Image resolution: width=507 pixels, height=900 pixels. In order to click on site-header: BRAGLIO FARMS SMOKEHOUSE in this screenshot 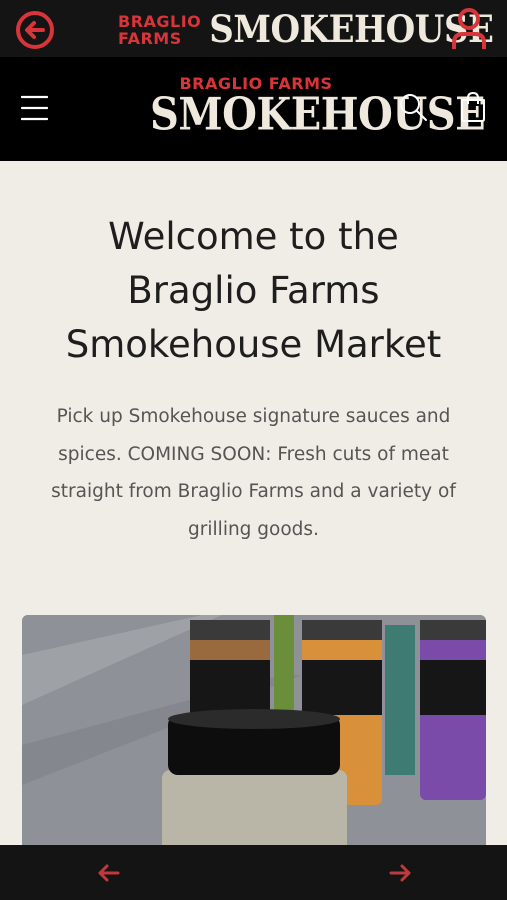, I will do `click(253, 109)`.